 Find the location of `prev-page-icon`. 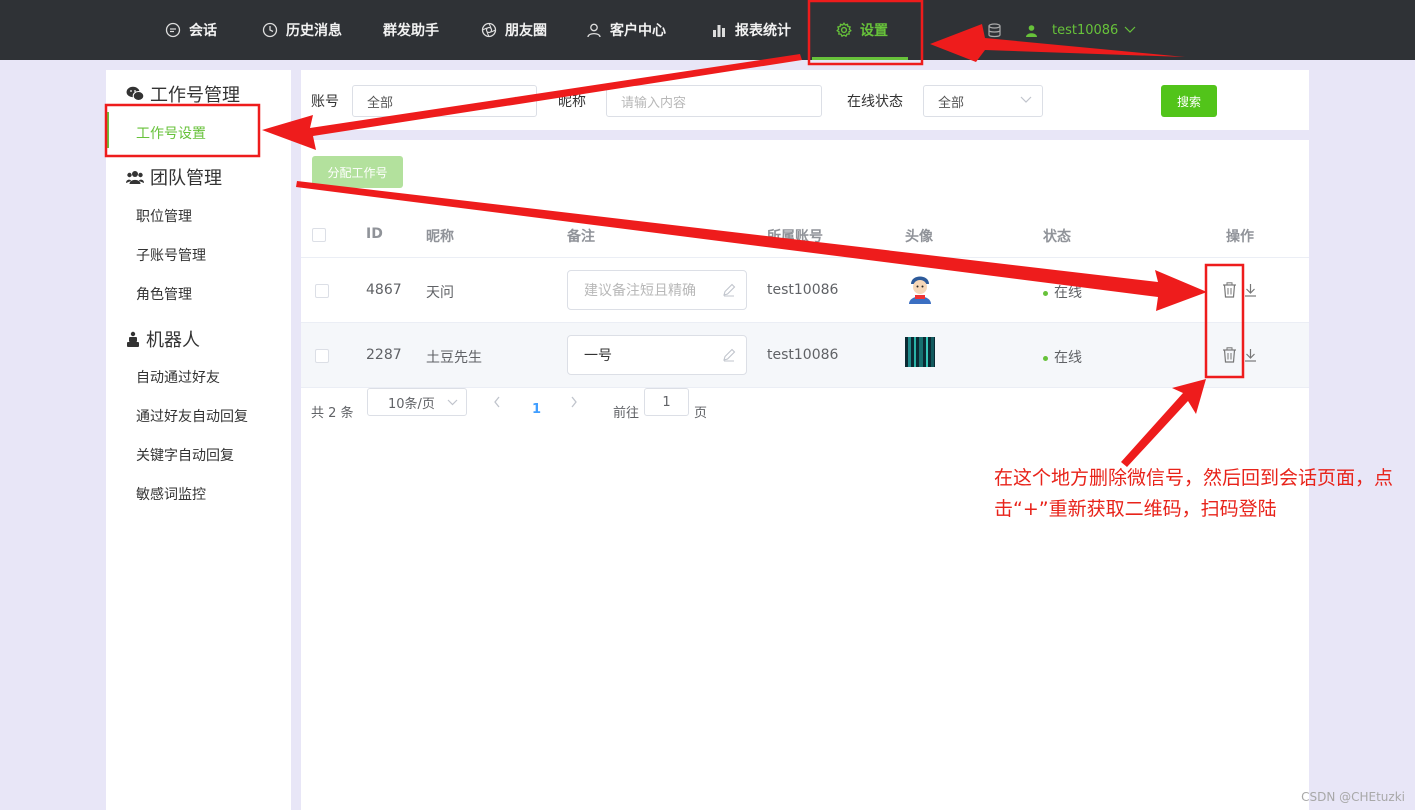

prev-page-icon is located at coordinates (497, 402).